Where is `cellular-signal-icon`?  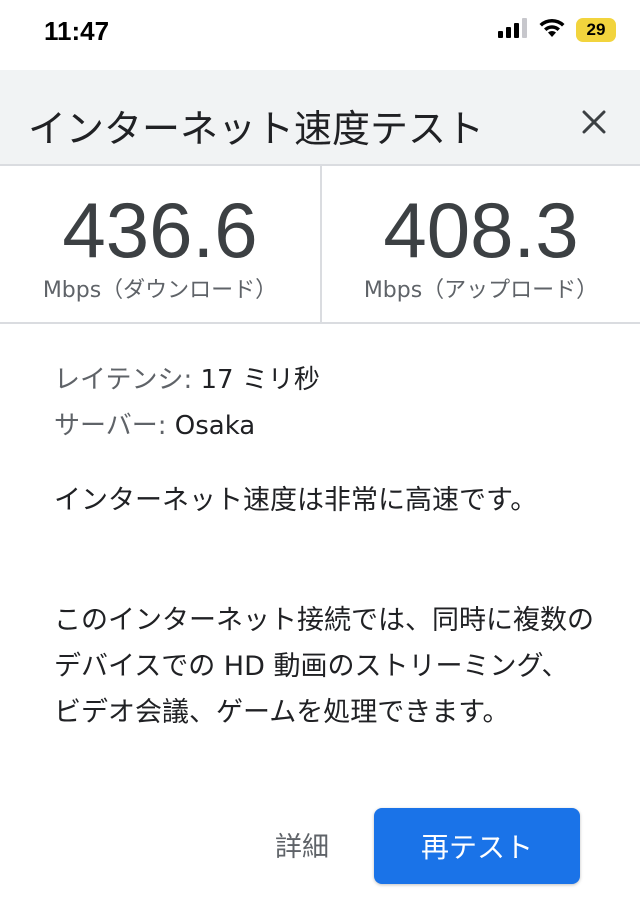 cellular-signal-icon is located at coordinates (513, 30).